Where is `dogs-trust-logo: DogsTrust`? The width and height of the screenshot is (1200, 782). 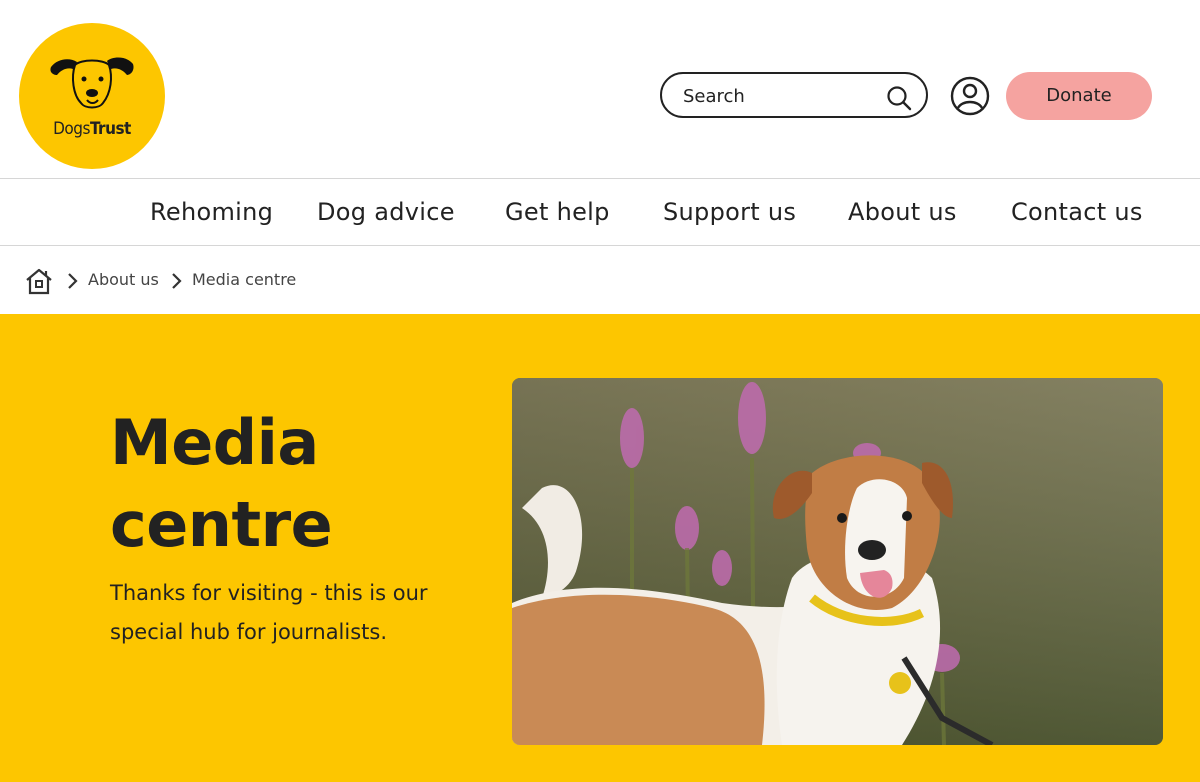
dogs-trust-logo: DogsTrust is located at coordinates (92, 96).